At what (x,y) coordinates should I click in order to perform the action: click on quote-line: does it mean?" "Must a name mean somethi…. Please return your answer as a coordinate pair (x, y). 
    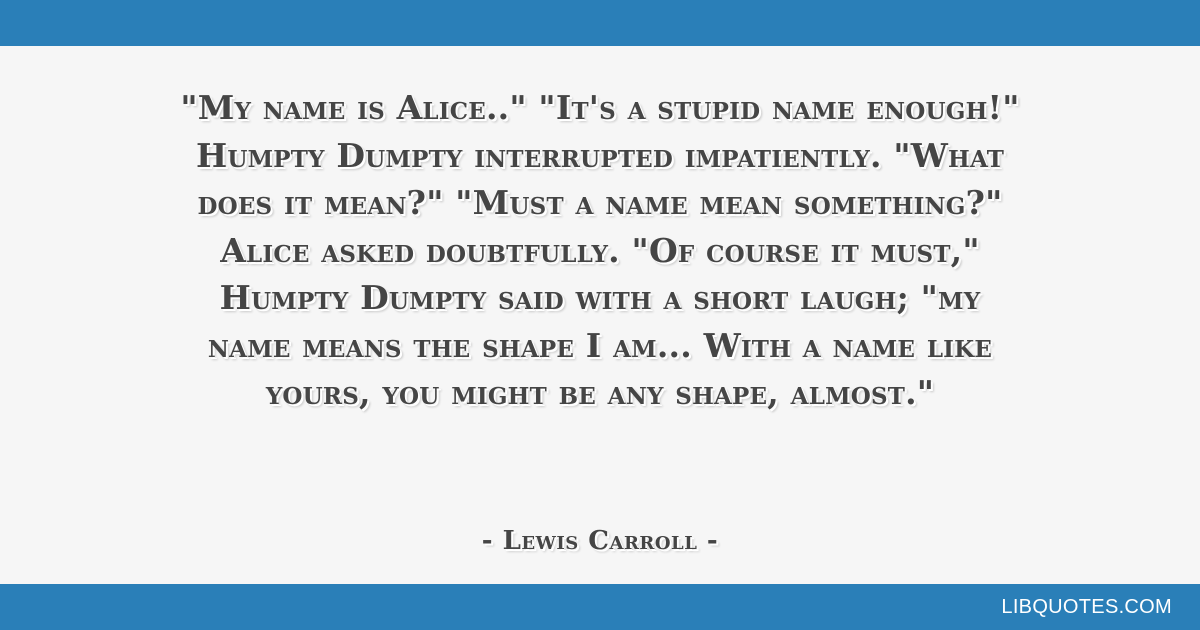
    Looking at the image, I should click on (600, 202).